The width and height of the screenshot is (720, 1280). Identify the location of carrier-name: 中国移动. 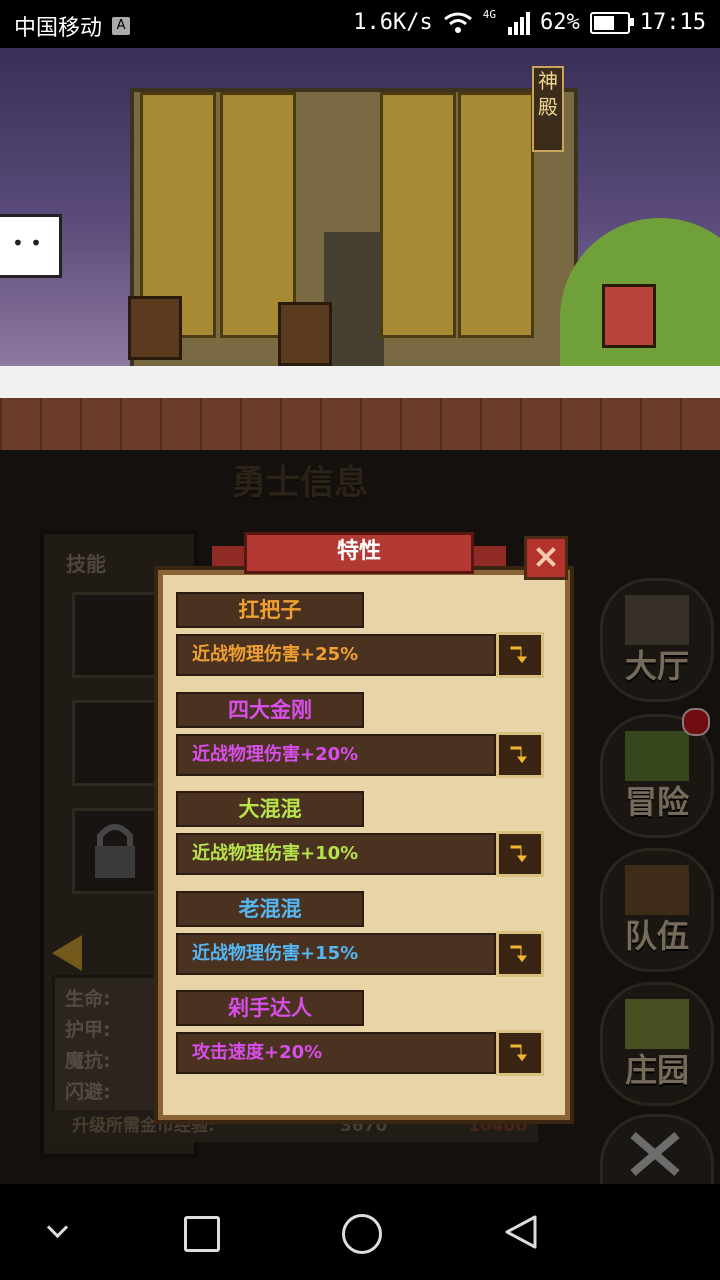
(58, 28).